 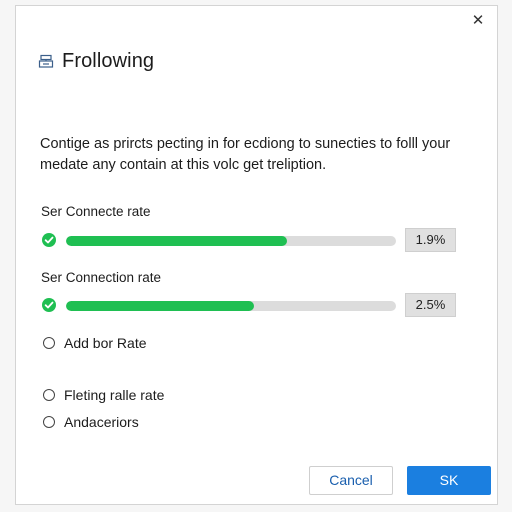 What do you see at coordinates (46, 61) in the screenshot?
I see `server-icon` at bounding box center [46, 61].